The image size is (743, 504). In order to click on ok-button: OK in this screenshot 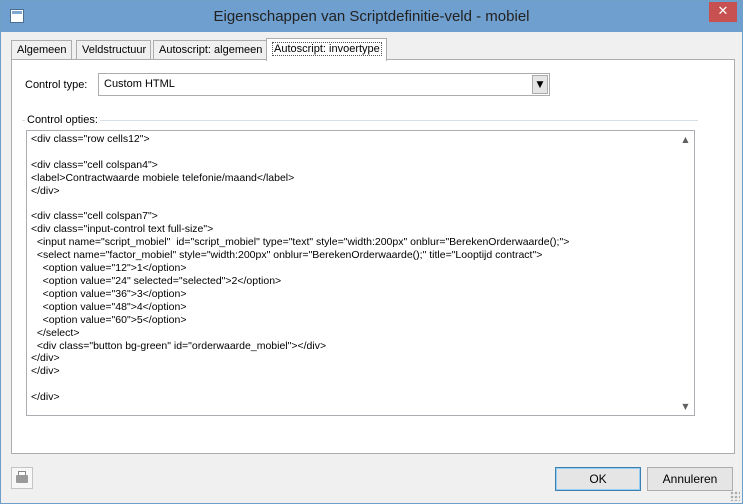, I will do `click(598, 479)`.